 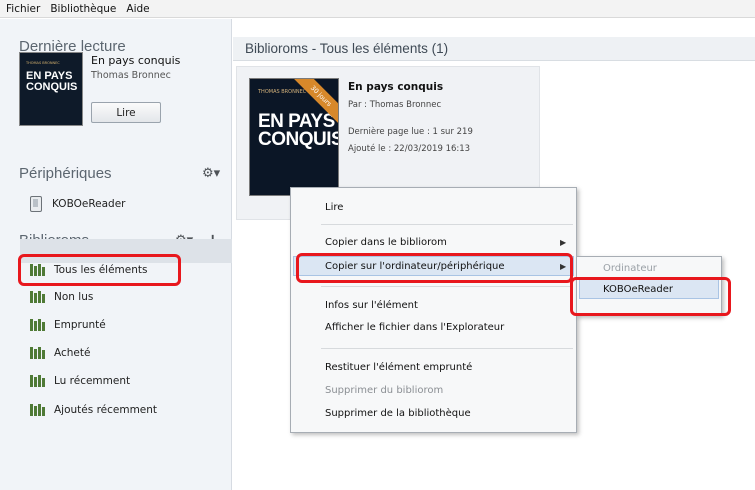 I want to click on main-header: Biblioroms - Tous les éléments (1), so click(x=494, y=49).